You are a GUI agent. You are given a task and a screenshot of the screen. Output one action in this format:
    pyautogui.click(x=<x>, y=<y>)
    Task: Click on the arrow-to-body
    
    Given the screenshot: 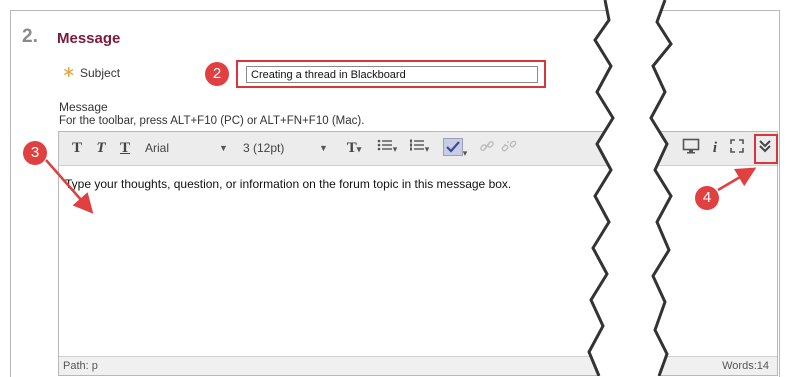 What is the action you would take?
    pyautogui.click(x=69, y=186)
    